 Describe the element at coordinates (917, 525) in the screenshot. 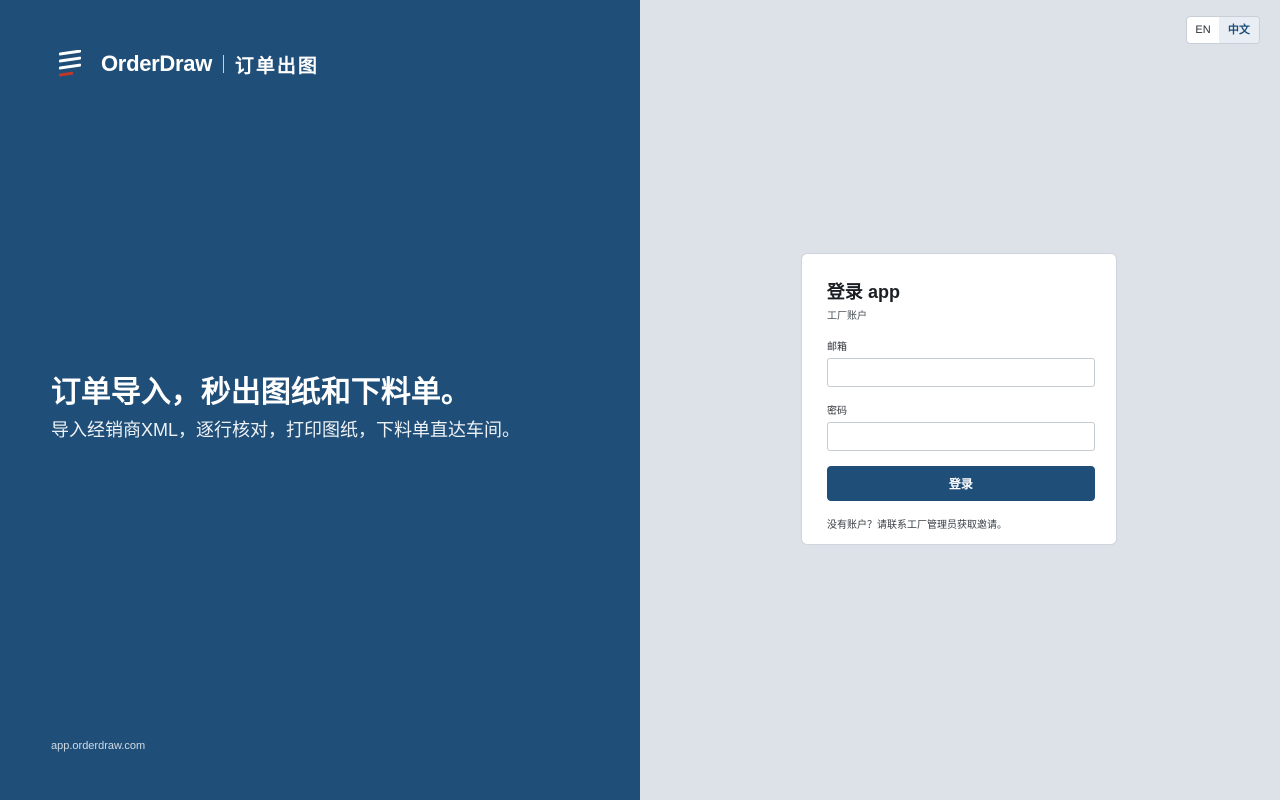

I see `invite-help-text: 没有账户？请联系工厂管理员获取邀请。` at that location.